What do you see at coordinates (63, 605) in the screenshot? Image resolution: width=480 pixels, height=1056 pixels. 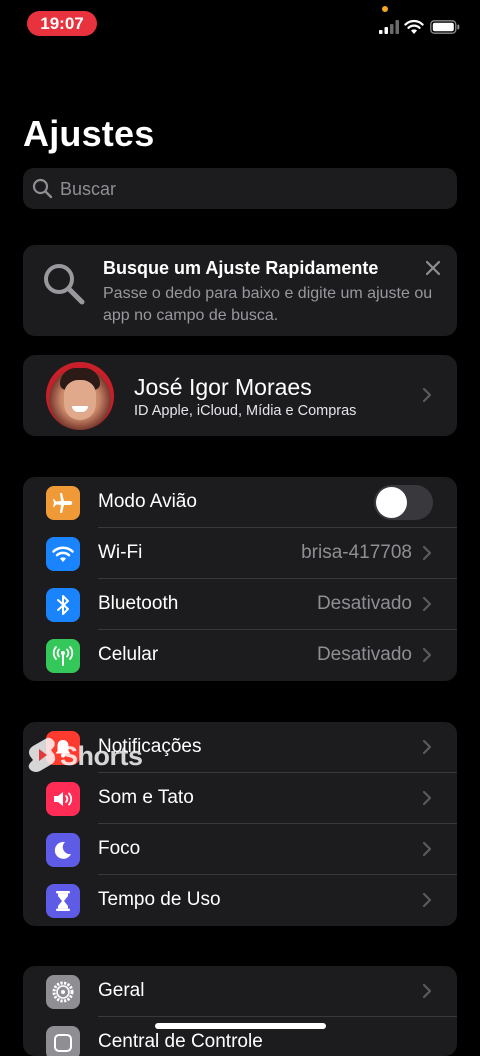 I see `bluetooth-icon` at bounding box center [63, 605].